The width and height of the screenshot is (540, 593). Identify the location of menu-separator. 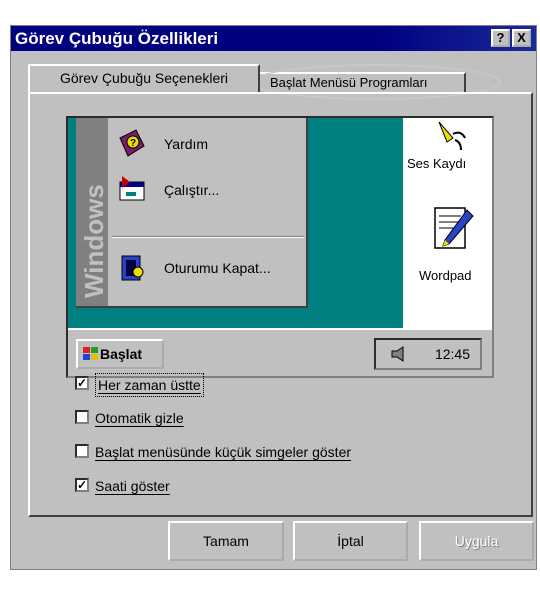
(208, 237).